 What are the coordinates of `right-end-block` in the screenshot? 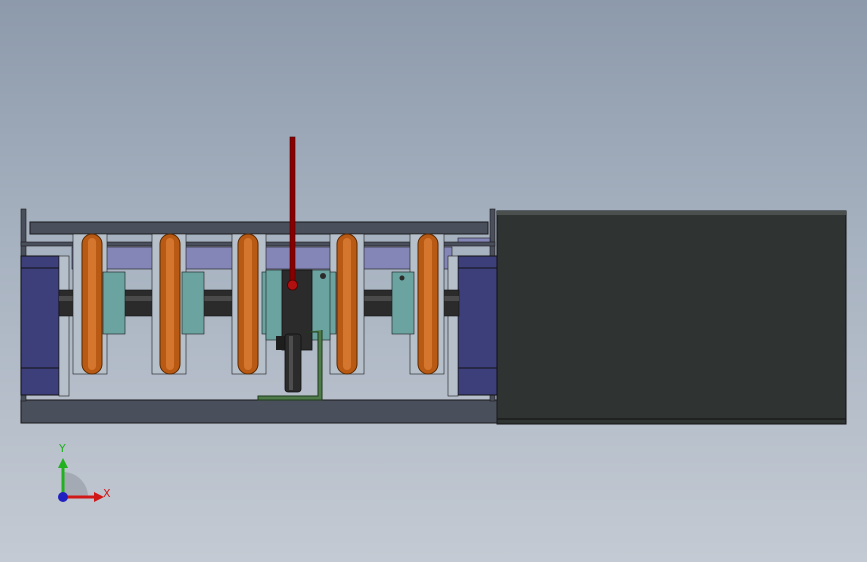 It's located at (472, 326).